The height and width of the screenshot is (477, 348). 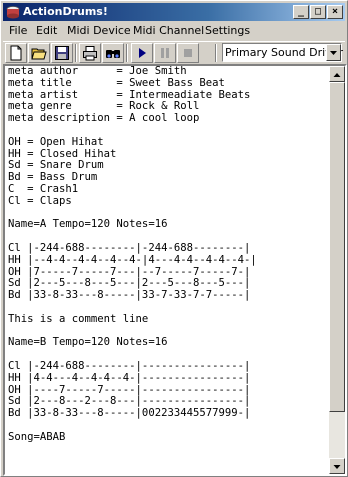 What do you see at coordinates (129, 94) in the screenshot?
I see `editor-line: meta artist = Intermeadiate Beats` at bounding box center [129, 94].